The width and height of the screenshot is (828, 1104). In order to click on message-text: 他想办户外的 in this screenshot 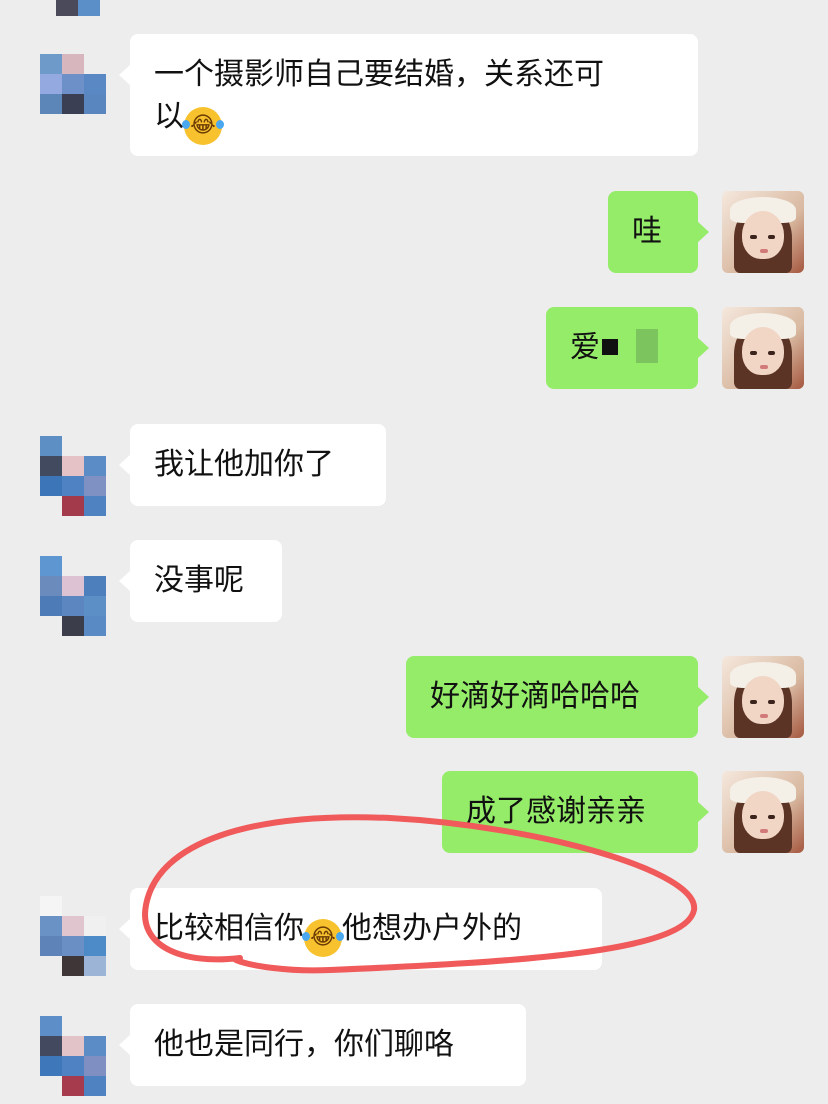, I will do `click(432, 928)`.